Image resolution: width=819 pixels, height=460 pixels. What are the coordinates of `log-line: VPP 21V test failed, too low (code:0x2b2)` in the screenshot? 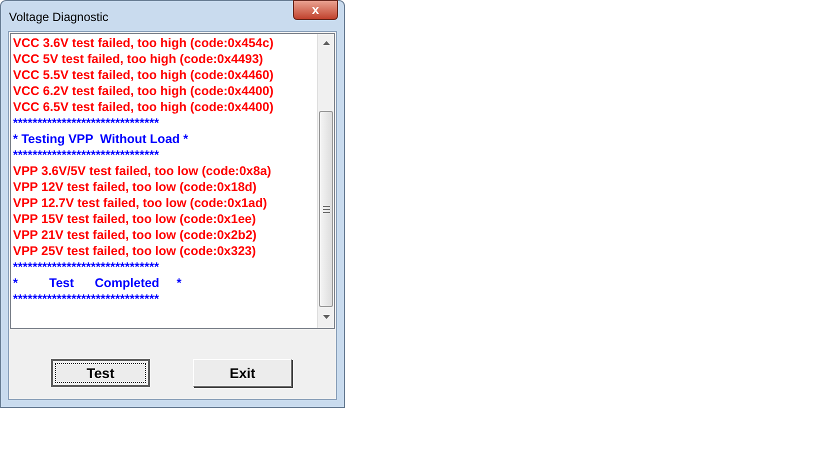 It's located at (135, 235).